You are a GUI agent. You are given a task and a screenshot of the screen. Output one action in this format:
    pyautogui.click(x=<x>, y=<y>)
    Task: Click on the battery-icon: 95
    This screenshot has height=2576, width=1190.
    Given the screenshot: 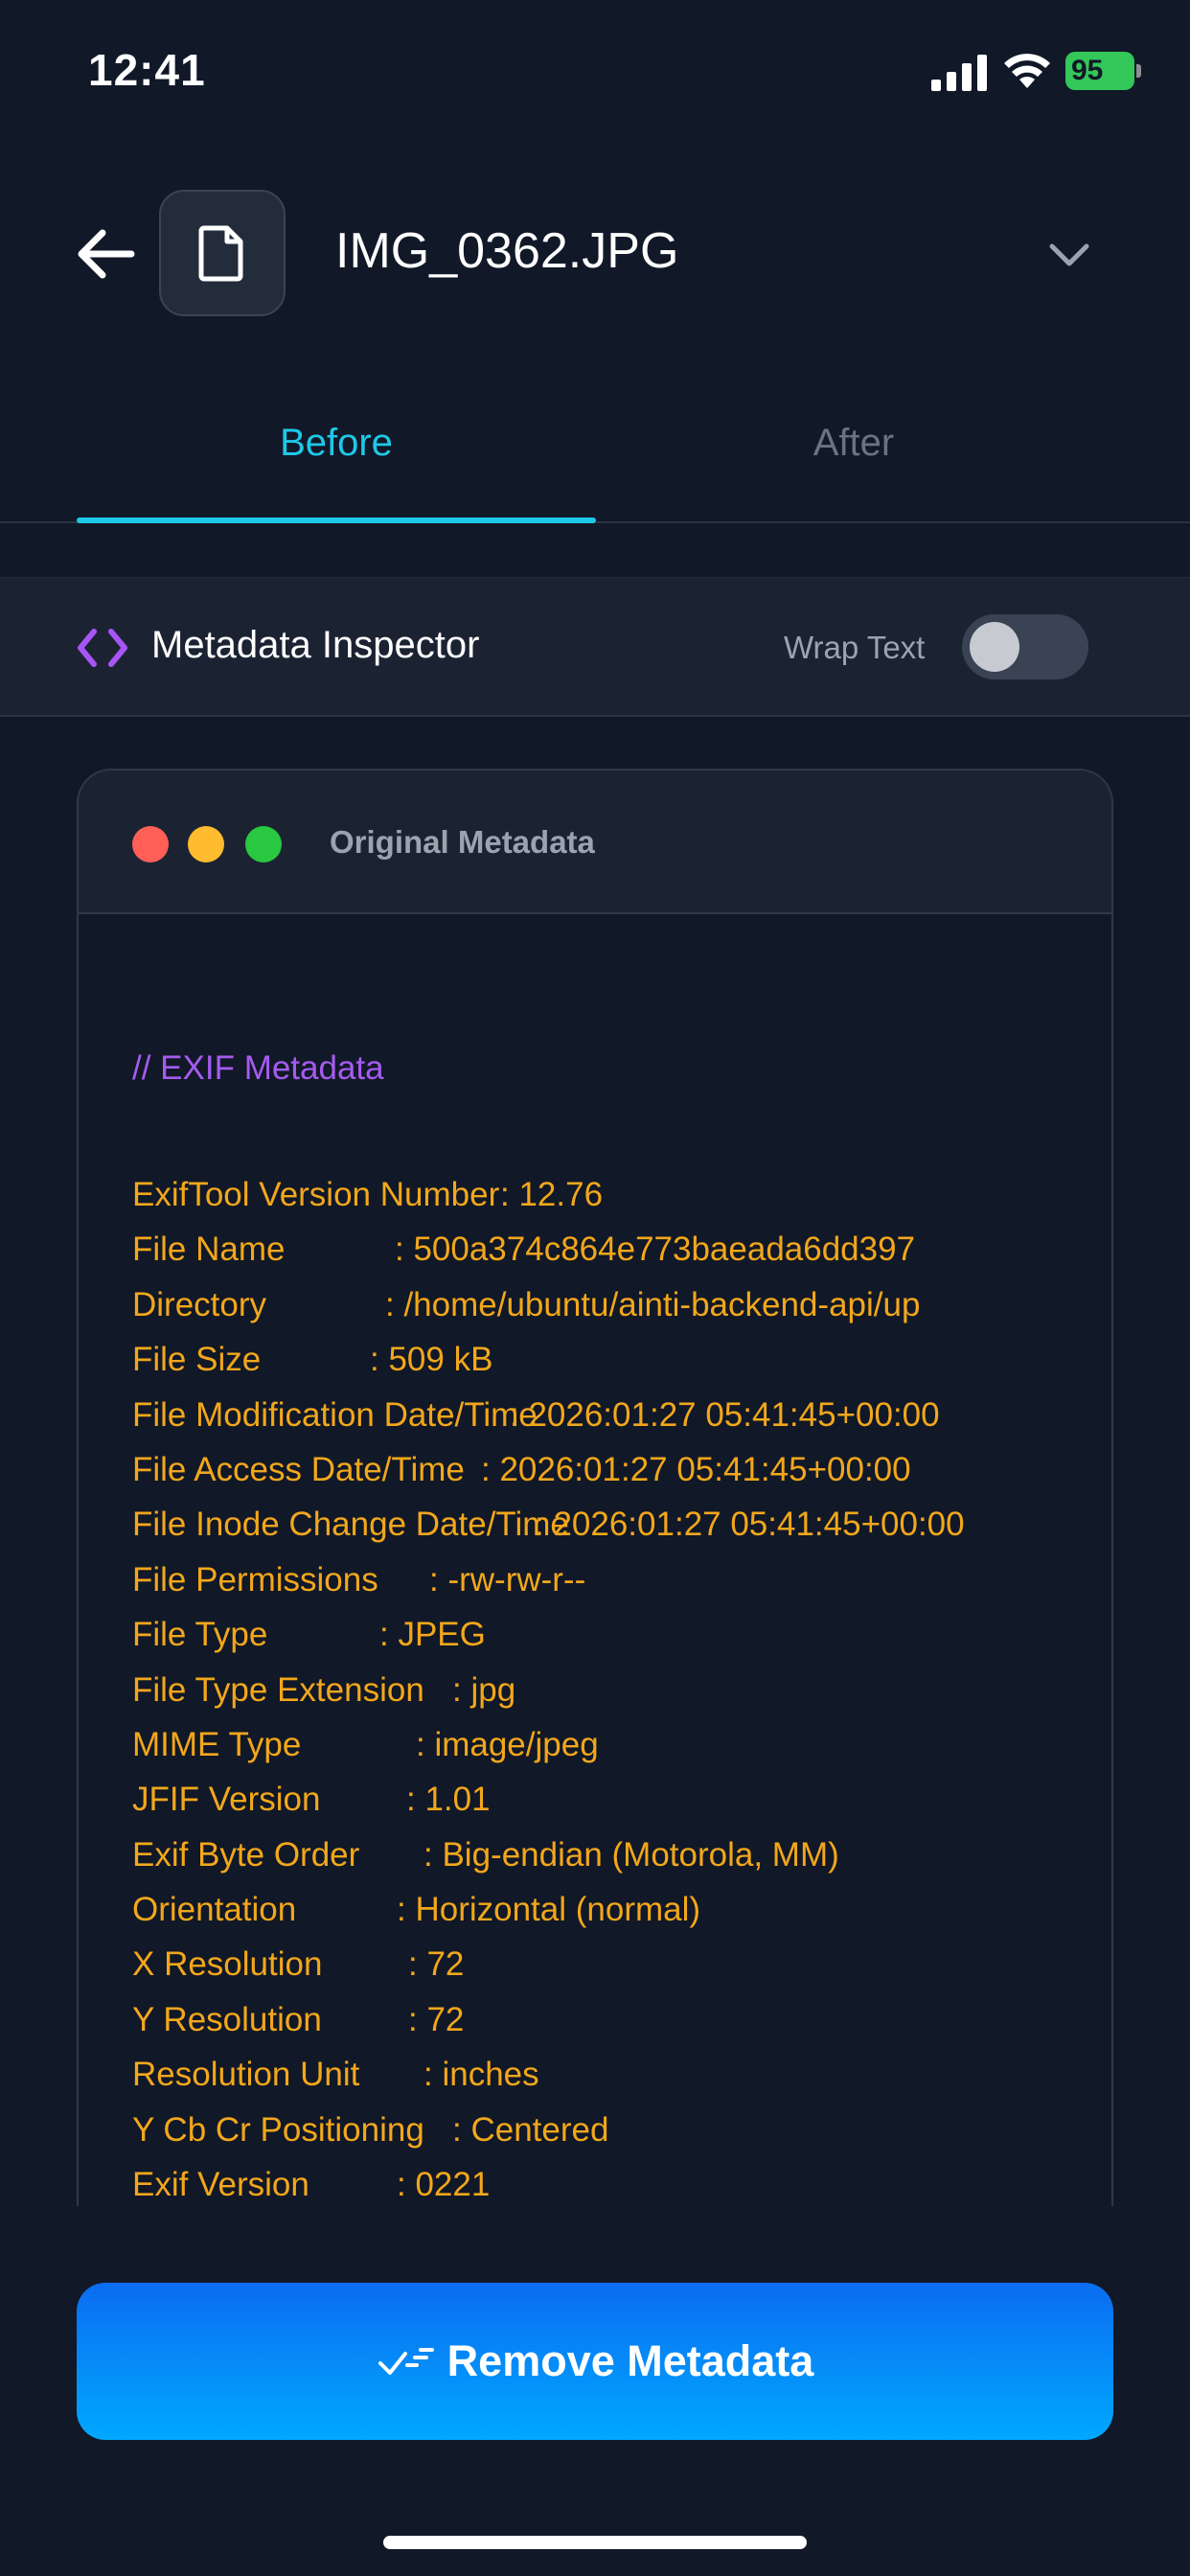 What is the action you would take?
    pyautogui.click(x=1103, y=71)
    